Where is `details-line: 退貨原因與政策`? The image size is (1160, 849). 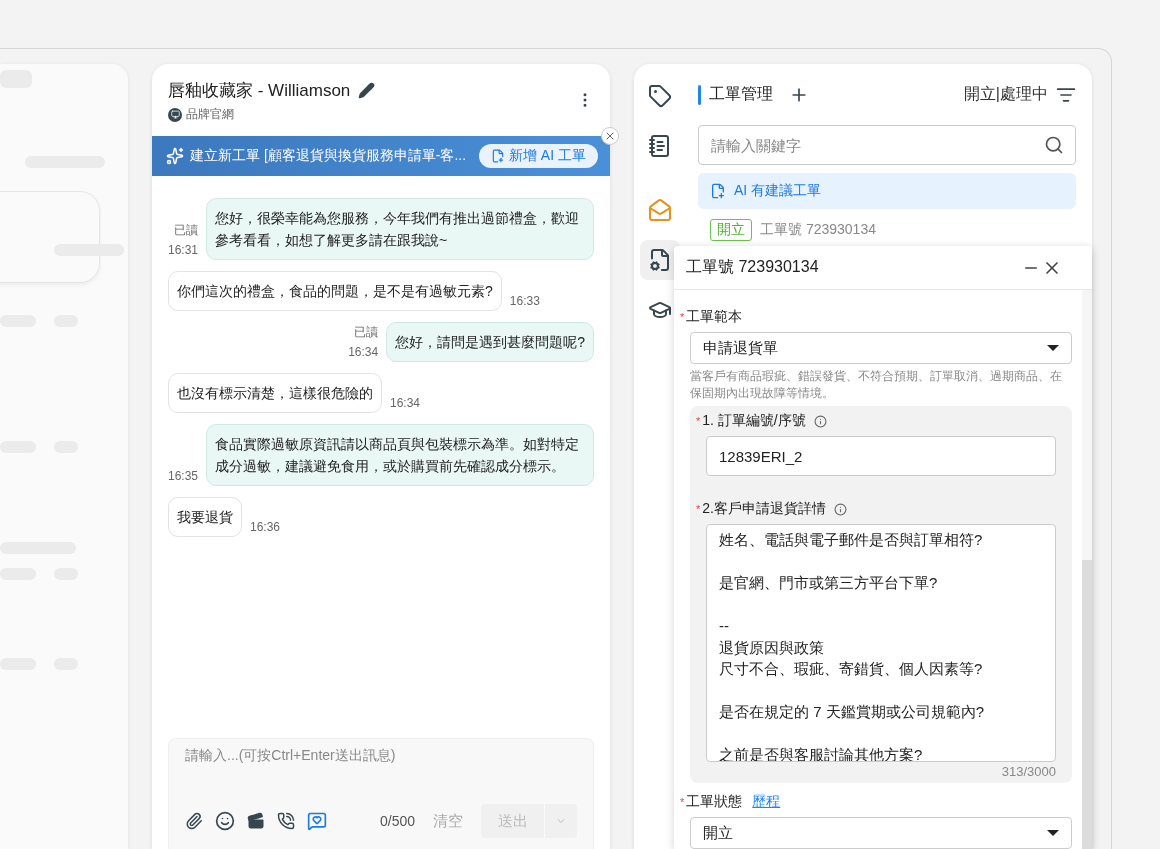 details-line: 退貨原因與政策 is located at coordinates (772, 647).